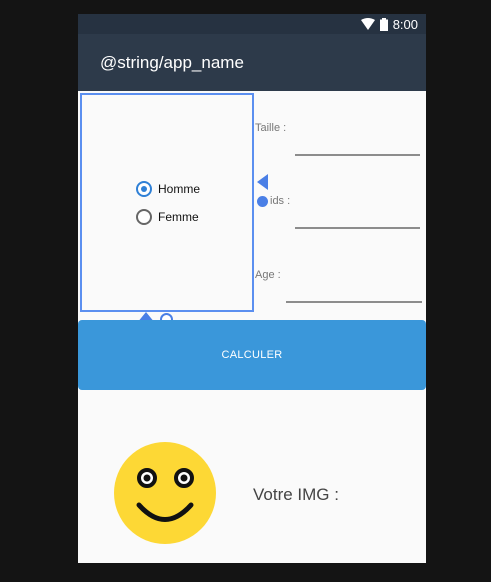 Image resolution: width=491 pixels, height=582 pixels. Describe the element at coordinates (178, 217) in the screenshot. I see `radio-label-femme: Femme` at that location.